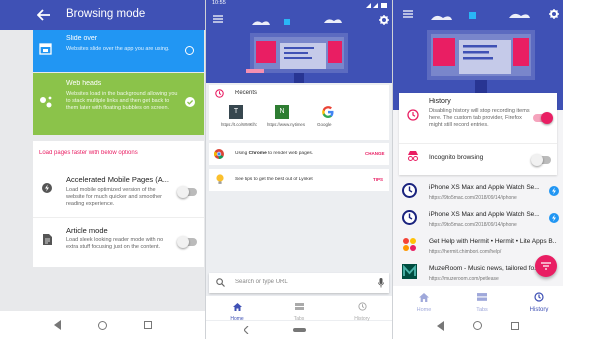  Describe the element at coordinates (299, 4) in the screenshot. I see `status-bar: 10:55` at that location.